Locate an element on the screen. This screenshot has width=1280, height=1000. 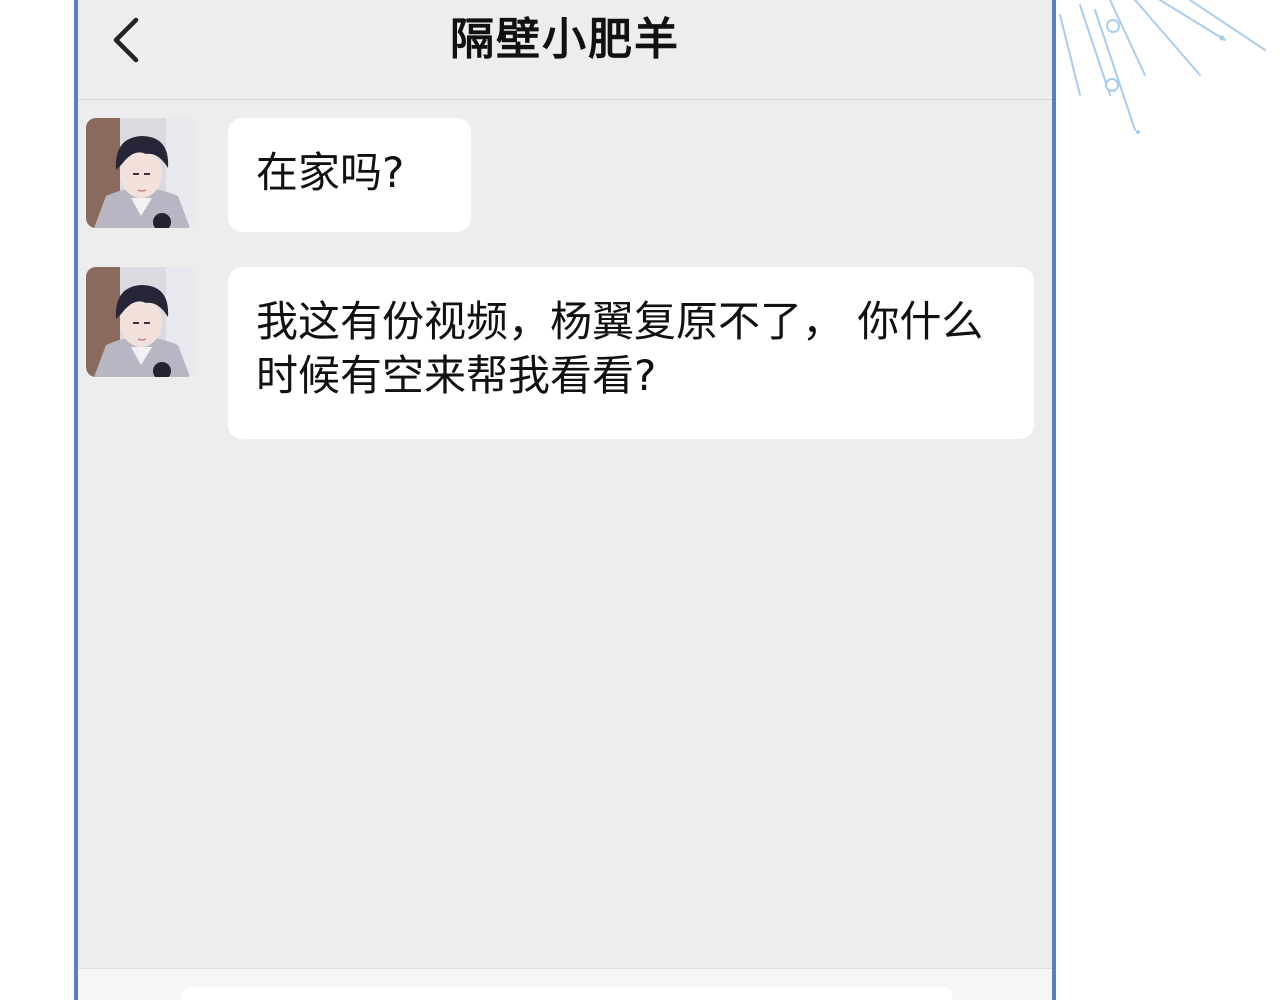
message-bubble: 我这有份视频，杨翼复原不了， 你什么时候有空来帮我看看? is located at coordinates (631, 353).